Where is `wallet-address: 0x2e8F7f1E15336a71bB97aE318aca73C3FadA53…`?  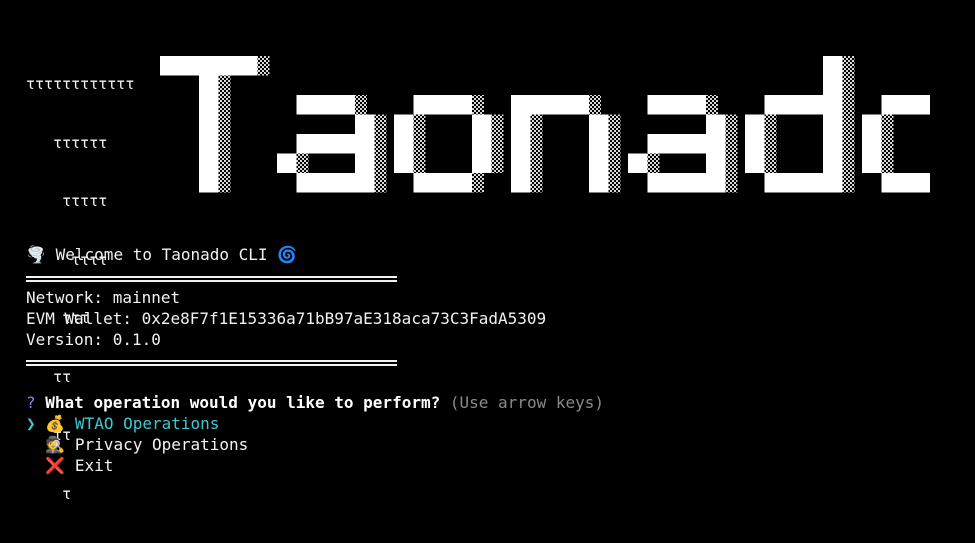
wallet-address: 0x2e8F7f1E15336a71bB97aE318aca73C3FadA53… is located at coordinates (344, 318).